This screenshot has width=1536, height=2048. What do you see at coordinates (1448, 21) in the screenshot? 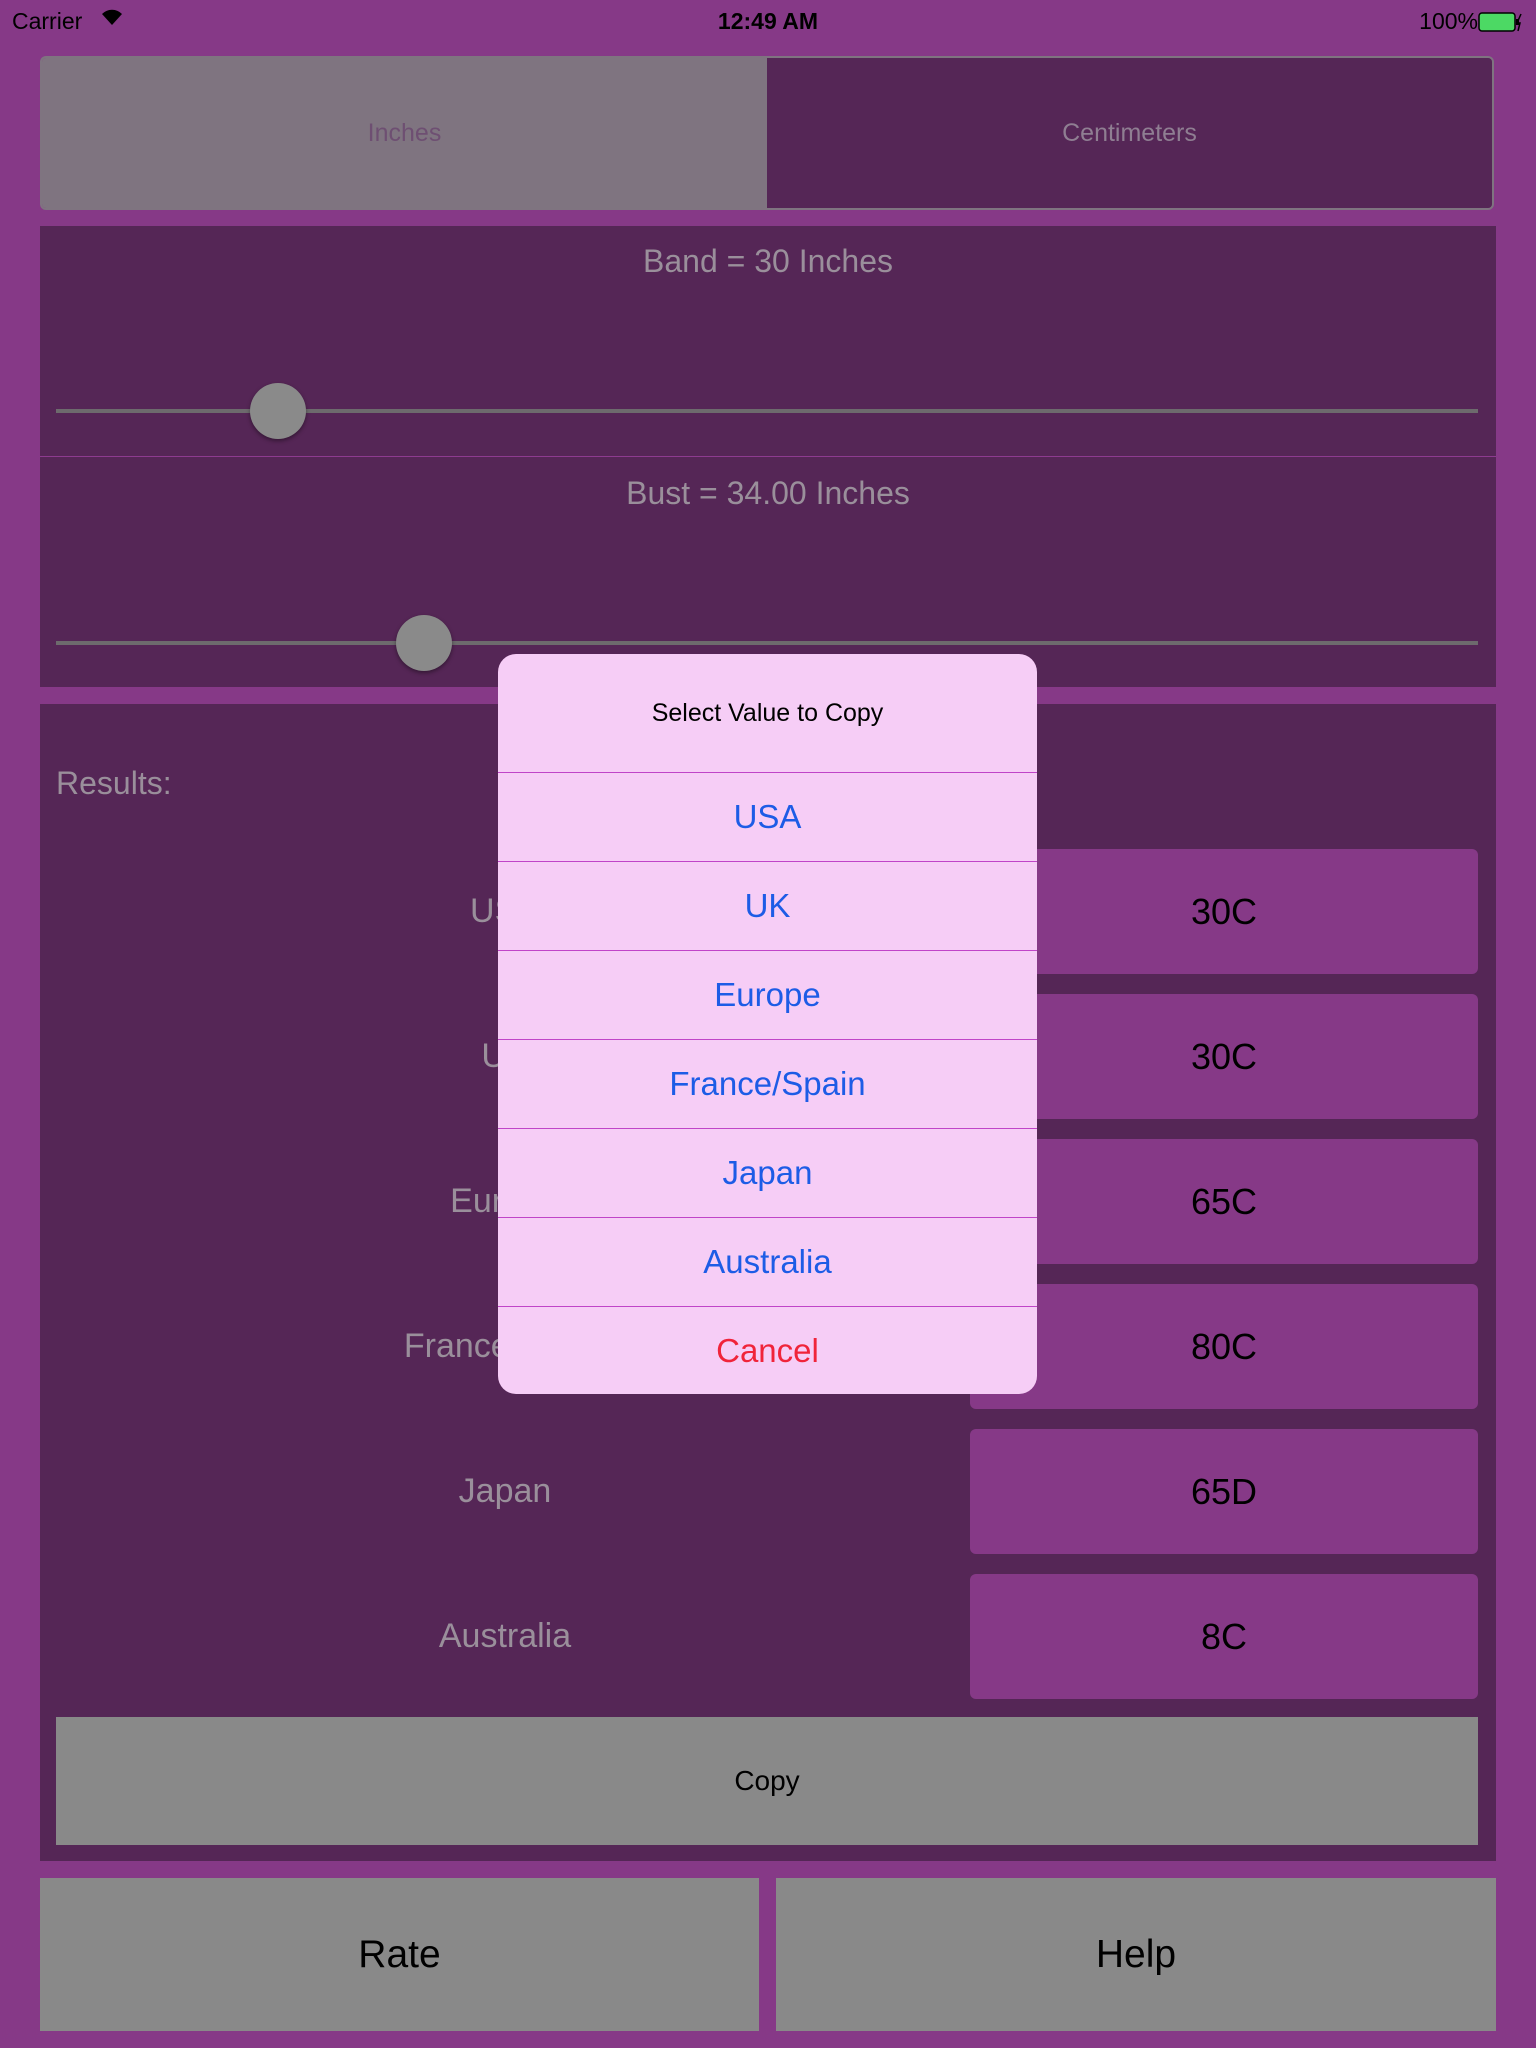
I see `battery-percent: 100%` at bounding box center [1448, 21].